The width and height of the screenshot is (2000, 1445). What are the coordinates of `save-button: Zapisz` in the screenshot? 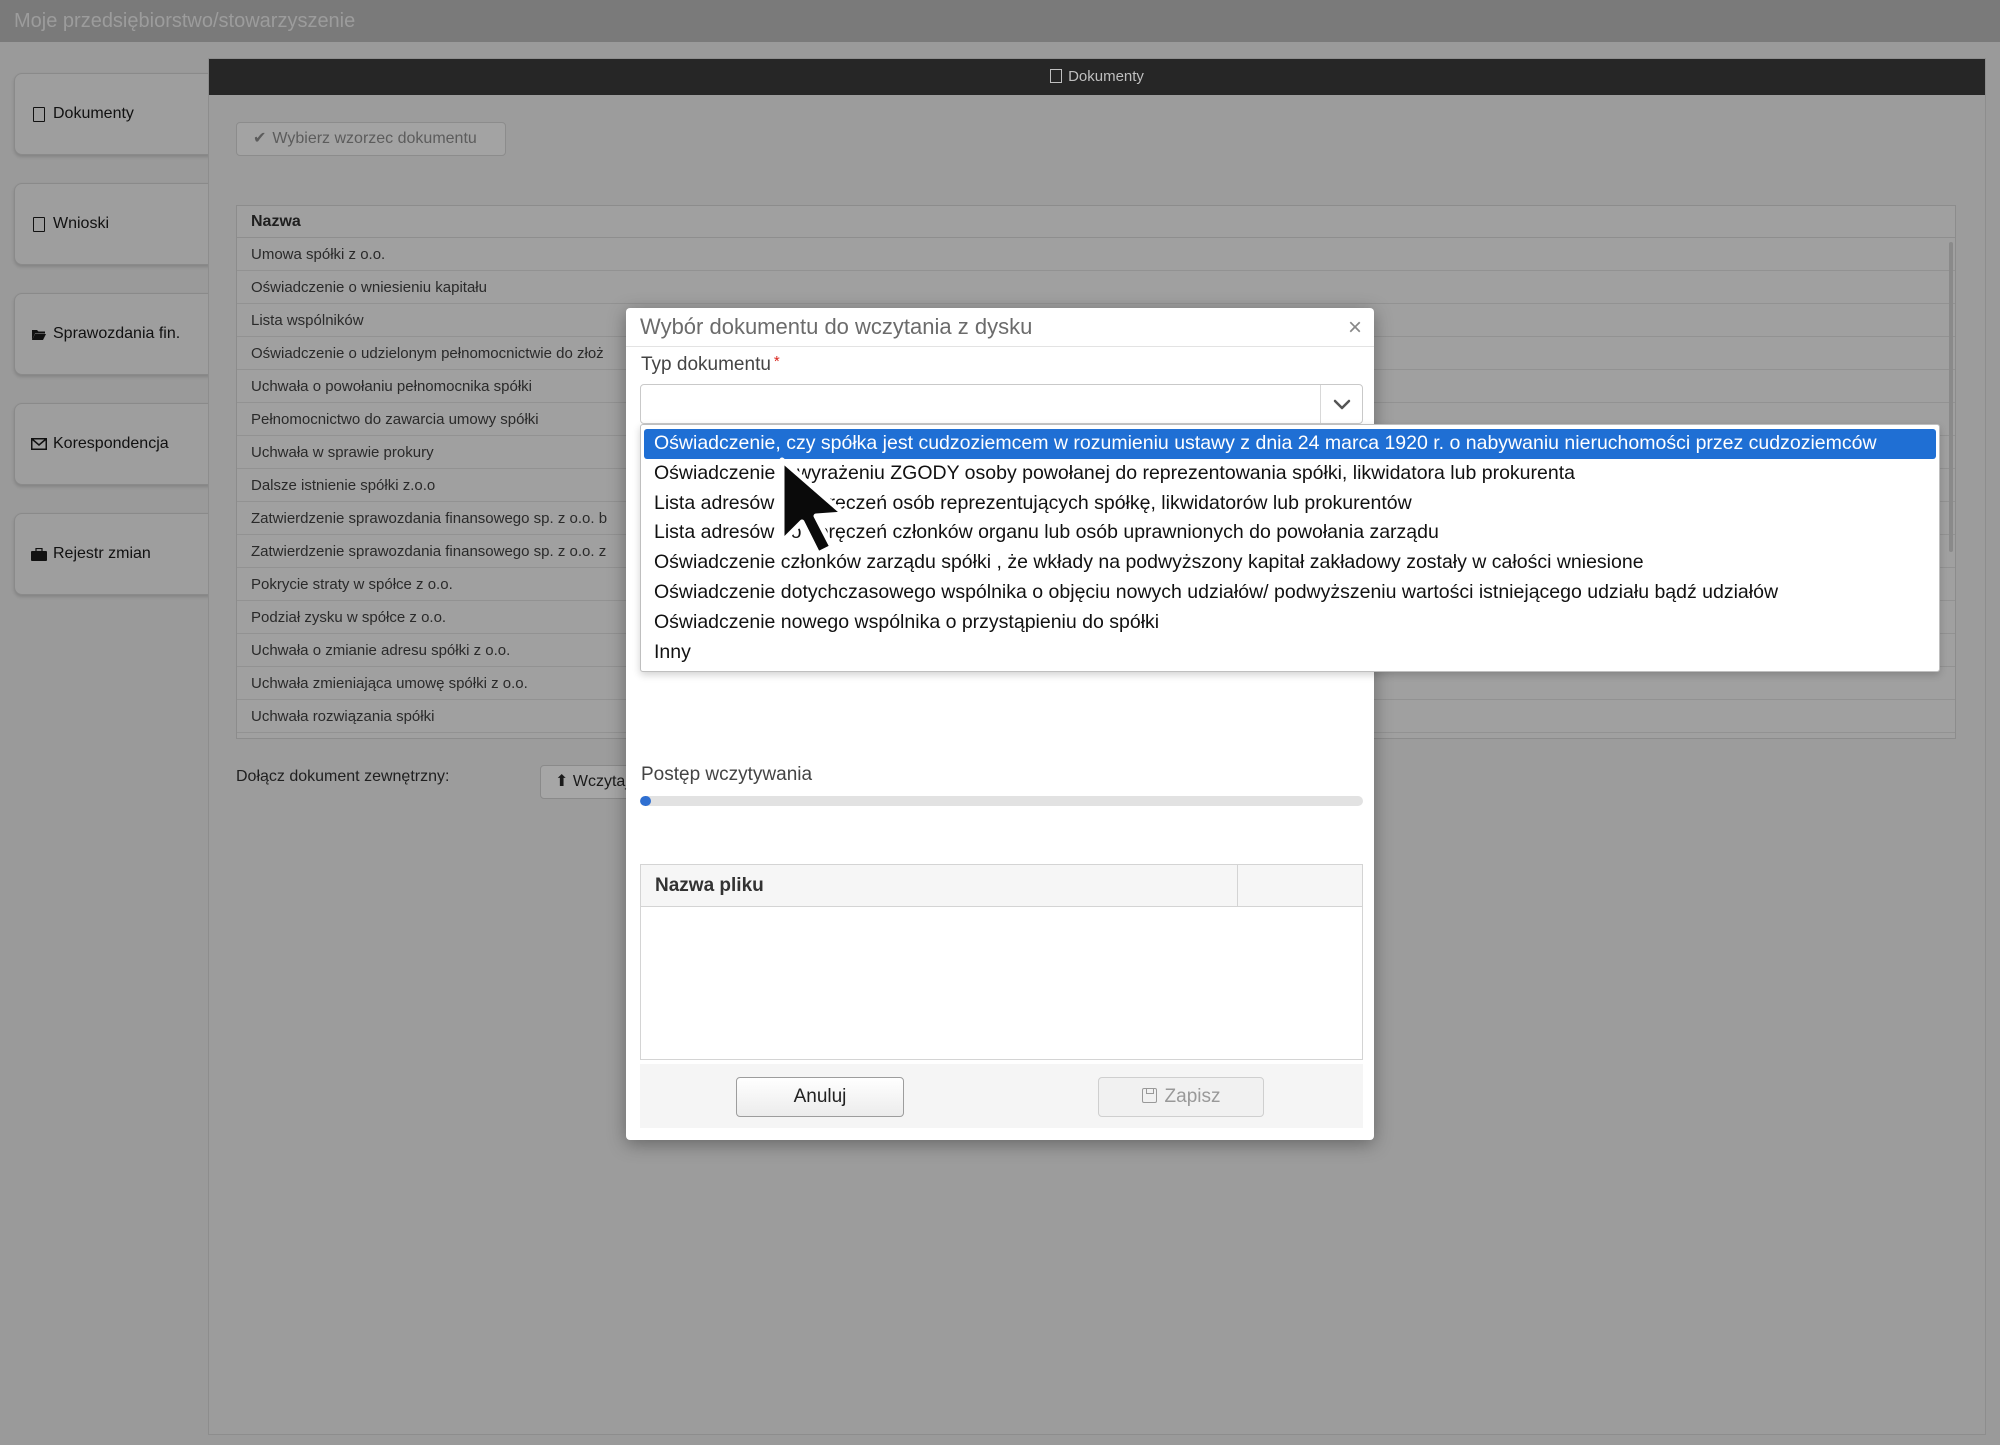 It's located at (1181, 1097).